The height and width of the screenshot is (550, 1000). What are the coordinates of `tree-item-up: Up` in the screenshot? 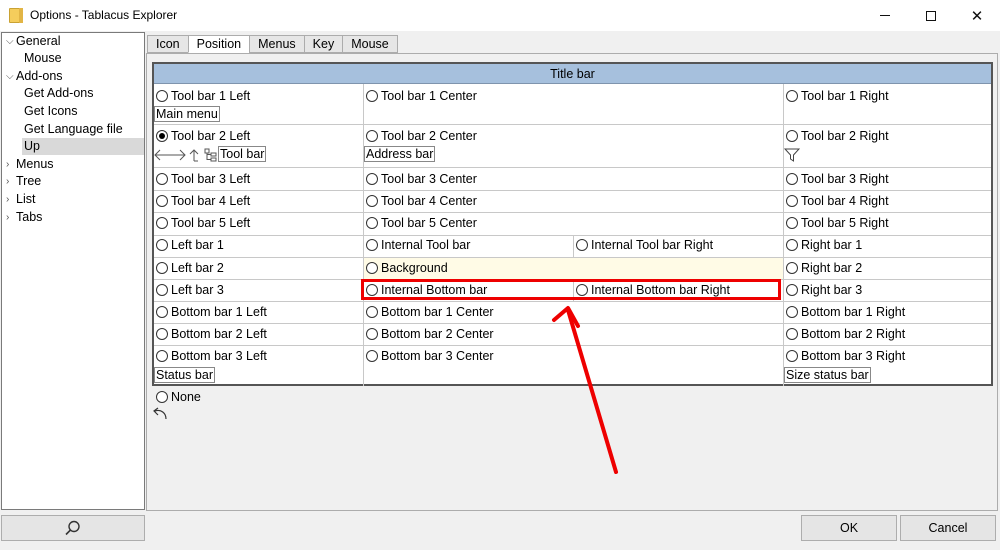 It's located at (83, 146).